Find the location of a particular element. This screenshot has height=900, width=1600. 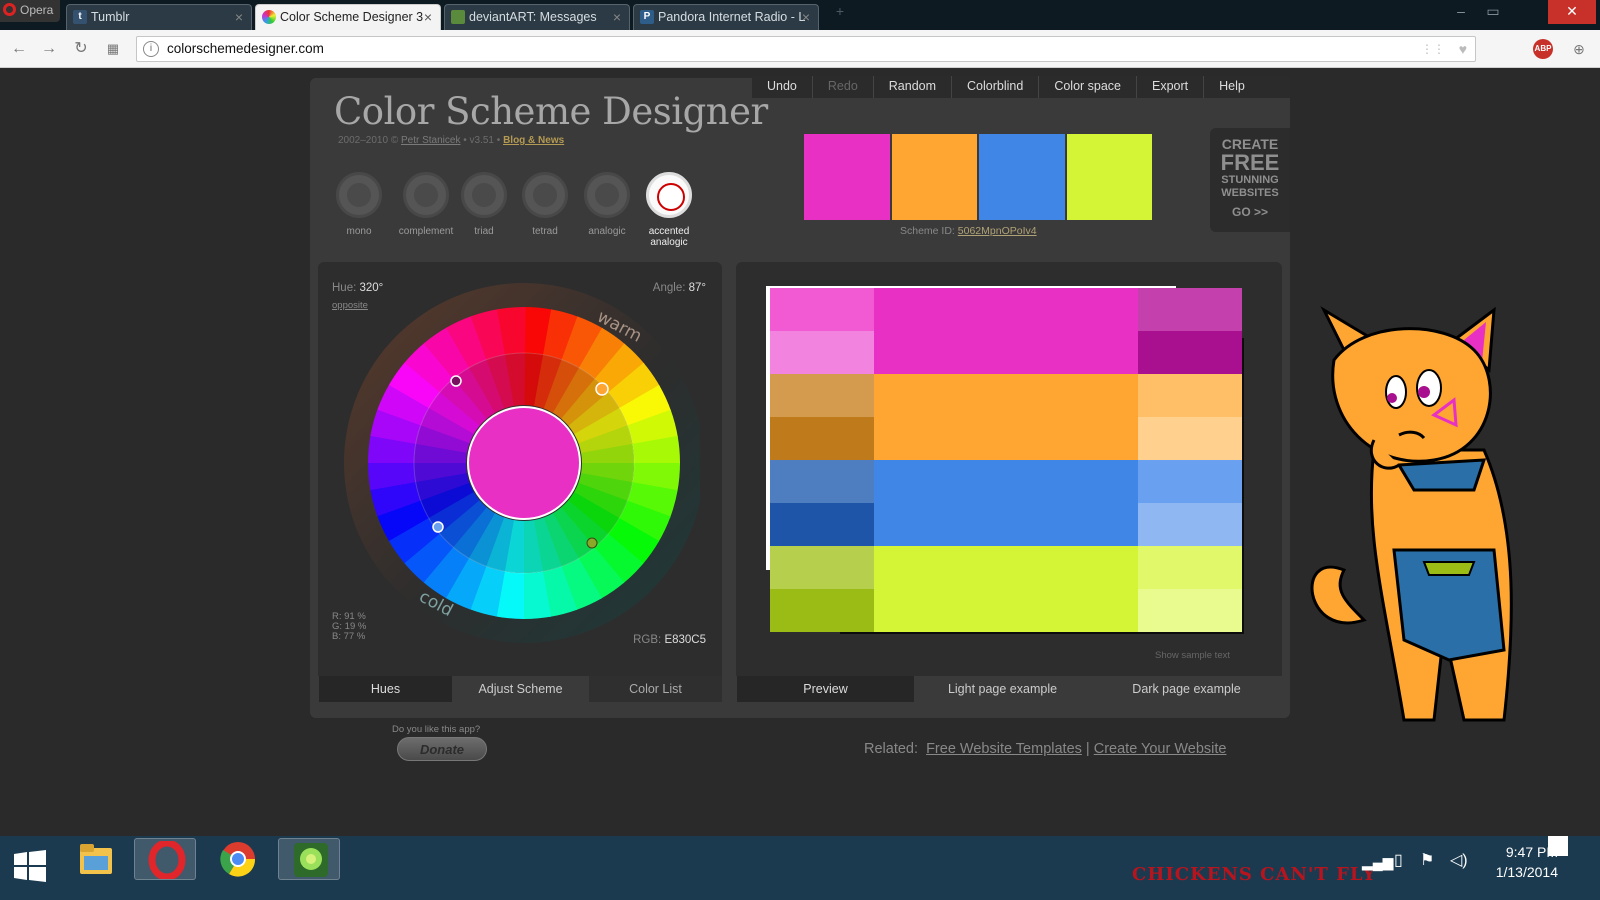

new-tab-icon: + is located at coordinates (840, 12).